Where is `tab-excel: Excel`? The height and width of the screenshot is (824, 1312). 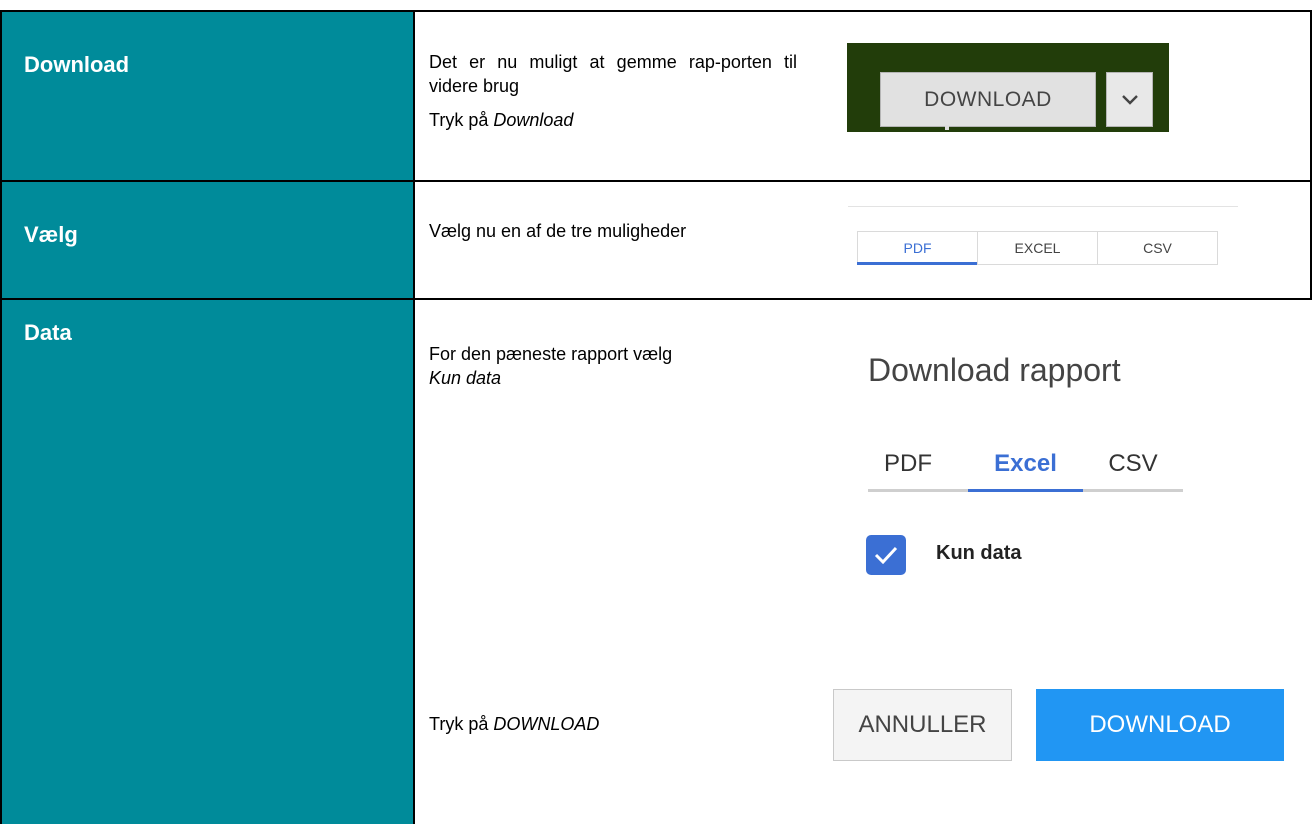 tab-excel: Excel is located at coordinates (1025, 465).